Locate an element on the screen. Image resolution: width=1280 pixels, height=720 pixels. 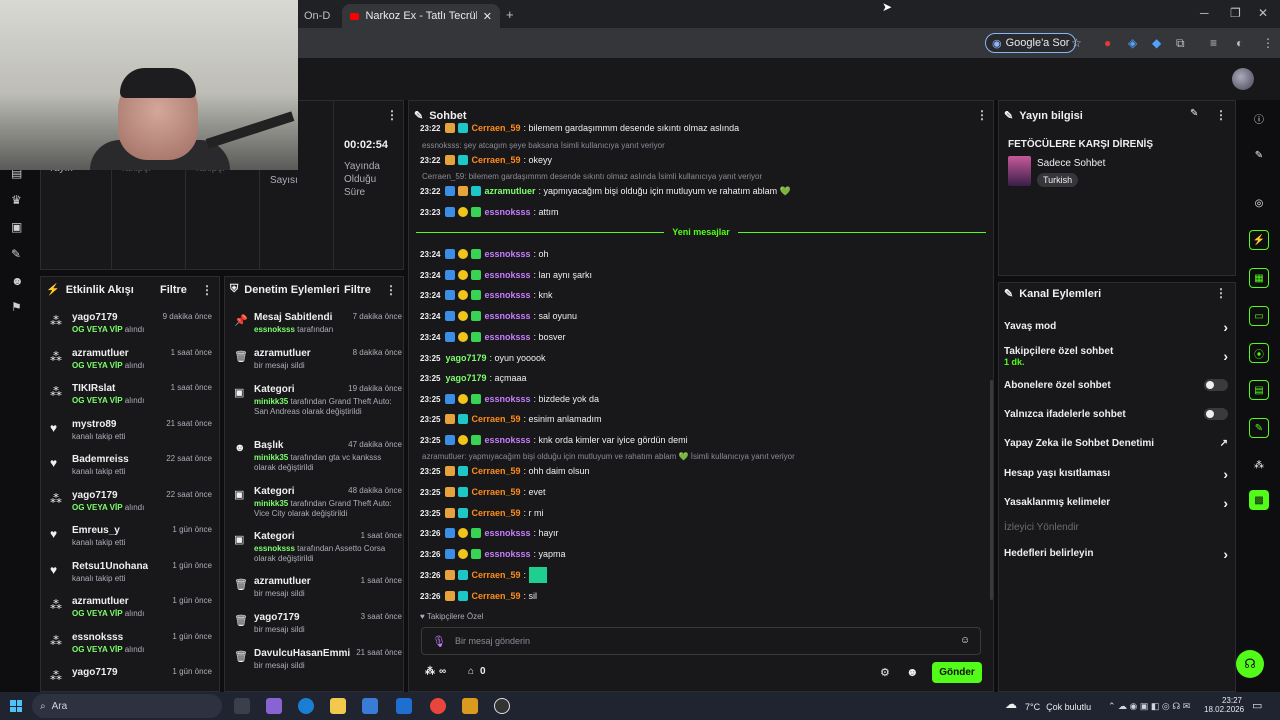
channel-action-item: Yapay Zeka ile Sohbet Denetimi ↗ is located at coordinates (1116, 443).